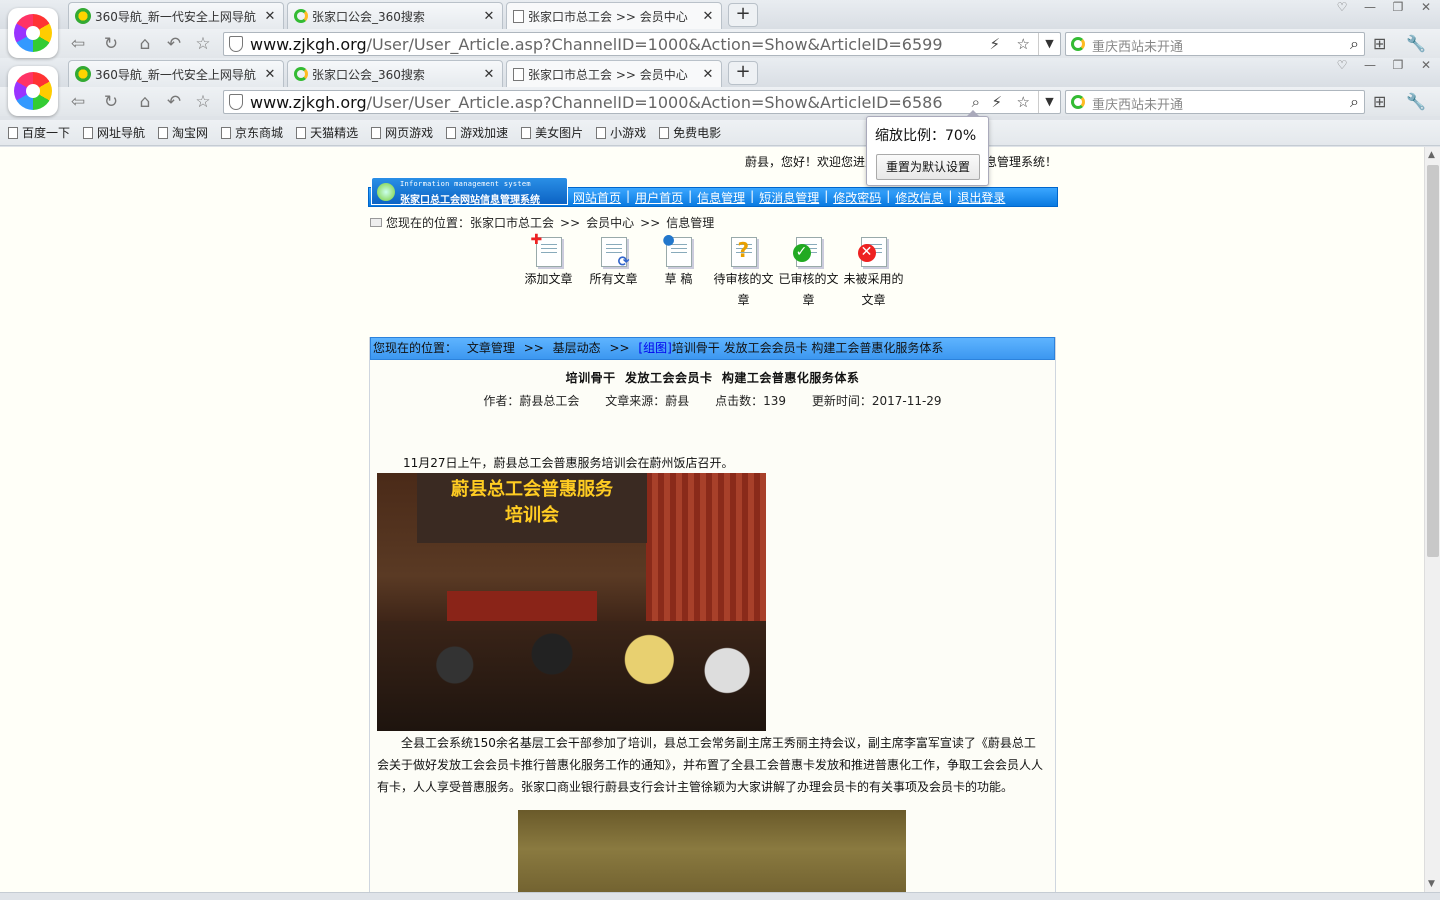  Describe the element at coordinates (615, 253) in the screenshot. I see `all-articles-icon: ⟳` at that location.